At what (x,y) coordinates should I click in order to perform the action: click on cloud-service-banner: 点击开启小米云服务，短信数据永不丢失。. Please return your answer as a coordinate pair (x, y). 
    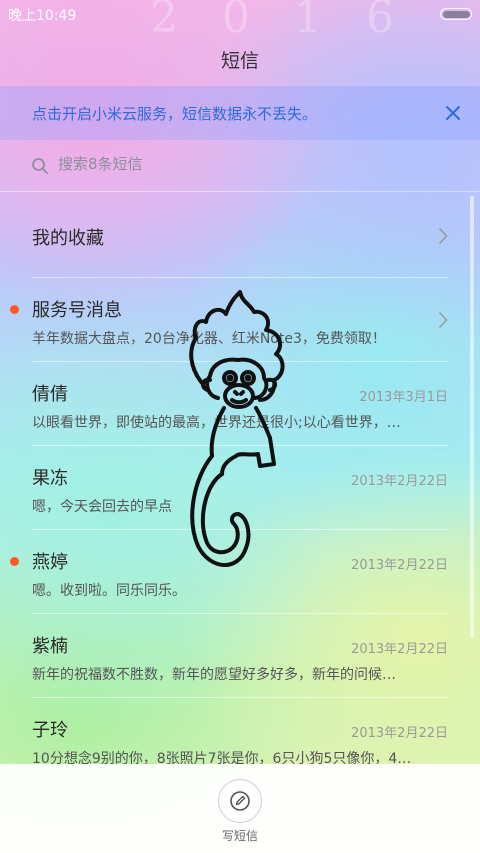
    Looking at the image, I should click on (240, 113).